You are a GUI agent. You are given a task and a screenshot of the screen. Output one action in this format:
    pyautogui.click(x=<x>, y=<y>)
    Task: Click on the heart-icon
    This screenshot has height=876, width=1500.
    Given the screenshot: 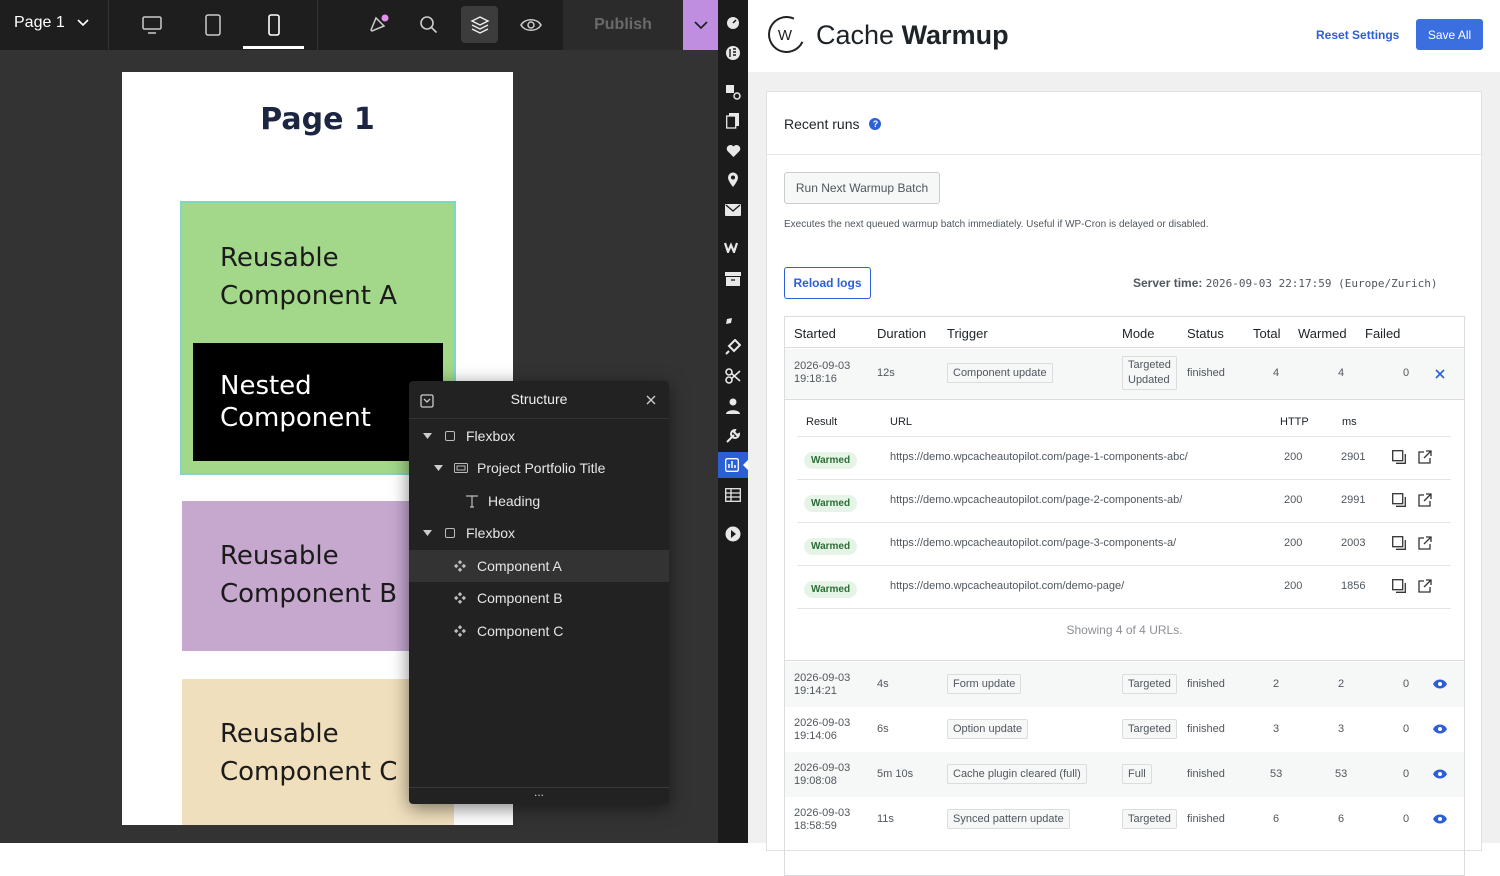 What is the action you would take?
    pyautogui.click(x=733, y=151)
    